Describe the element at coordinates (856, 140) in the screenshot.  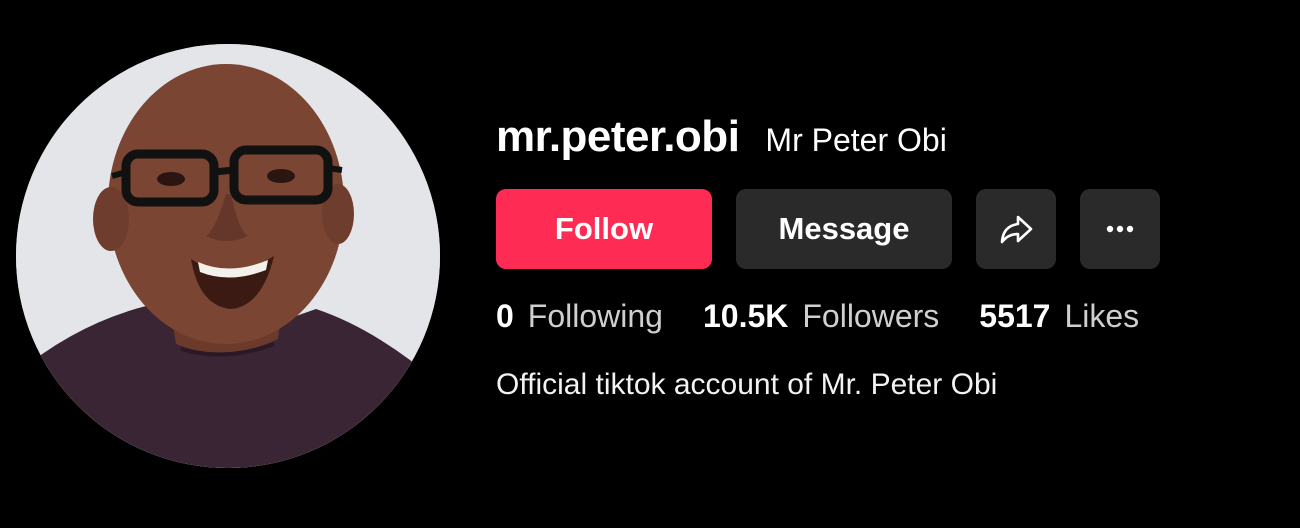
I see `display-name: Mr Peter Obi` at that location.